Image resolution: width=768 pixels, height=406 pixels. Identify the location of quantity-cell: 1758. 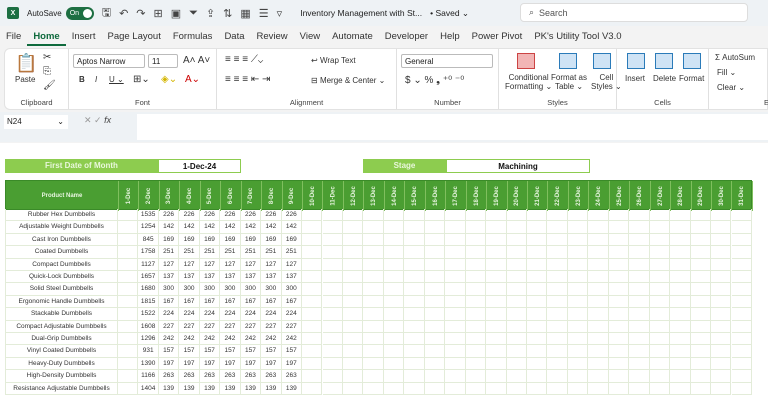
(148, 252).